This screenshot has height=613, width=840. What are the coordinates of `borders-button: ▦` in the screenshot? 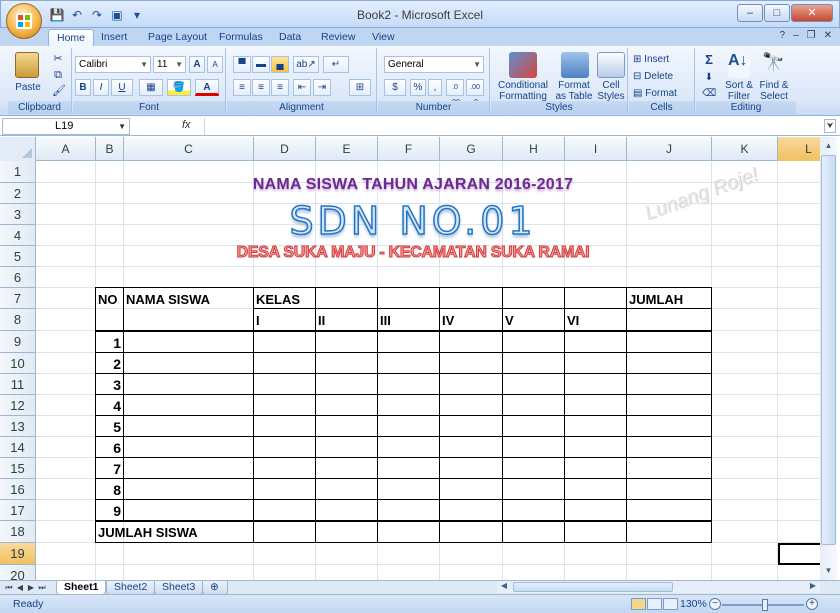 It's located at (151, 87).